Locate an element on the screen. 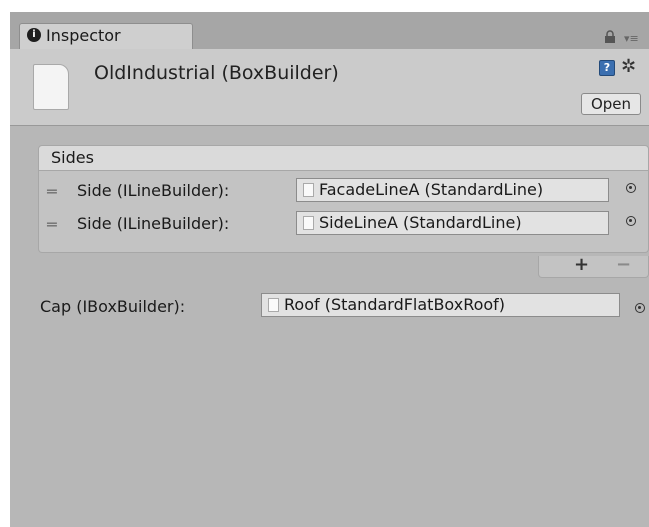  document-icon is located at coordinates (51, 87).